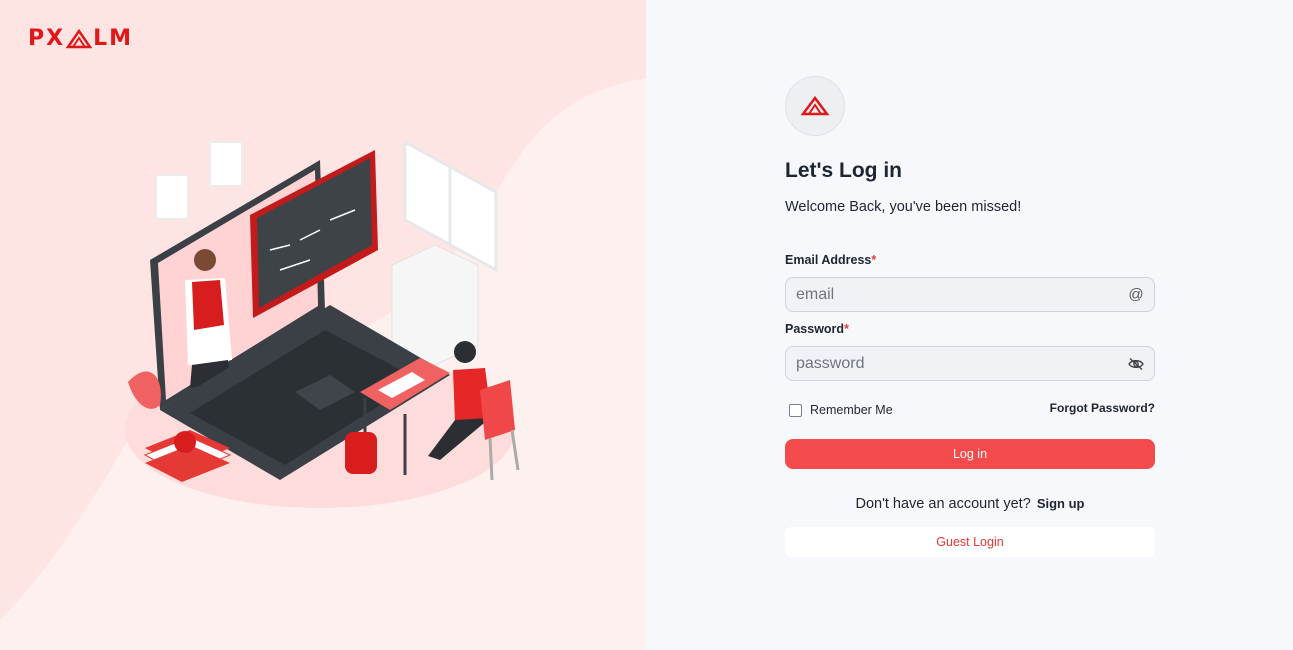 The image size is (1293, 650). Describe the element at coordinates (1136, 294) in the screenshot. I see `at-icon: @` at that location.